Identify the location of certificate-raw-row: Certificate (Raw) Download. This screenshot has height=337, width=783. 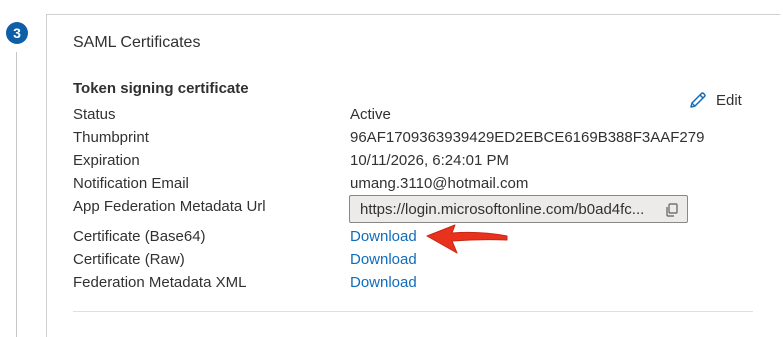
(413, 262).